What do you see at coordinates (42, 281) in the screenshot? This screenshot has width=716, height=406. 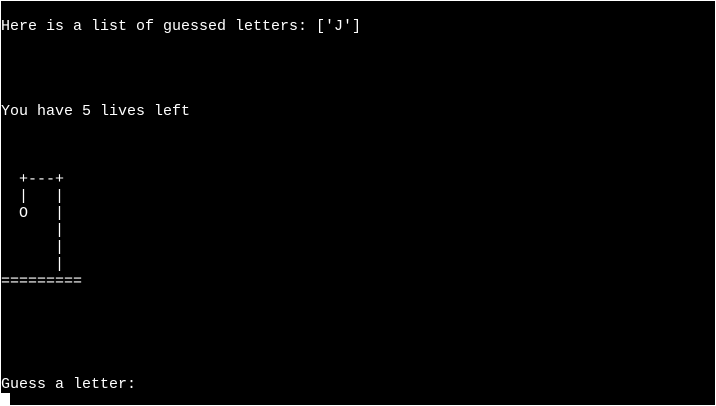 I see `gallows-base: =========` at bounding box center [42, 281].